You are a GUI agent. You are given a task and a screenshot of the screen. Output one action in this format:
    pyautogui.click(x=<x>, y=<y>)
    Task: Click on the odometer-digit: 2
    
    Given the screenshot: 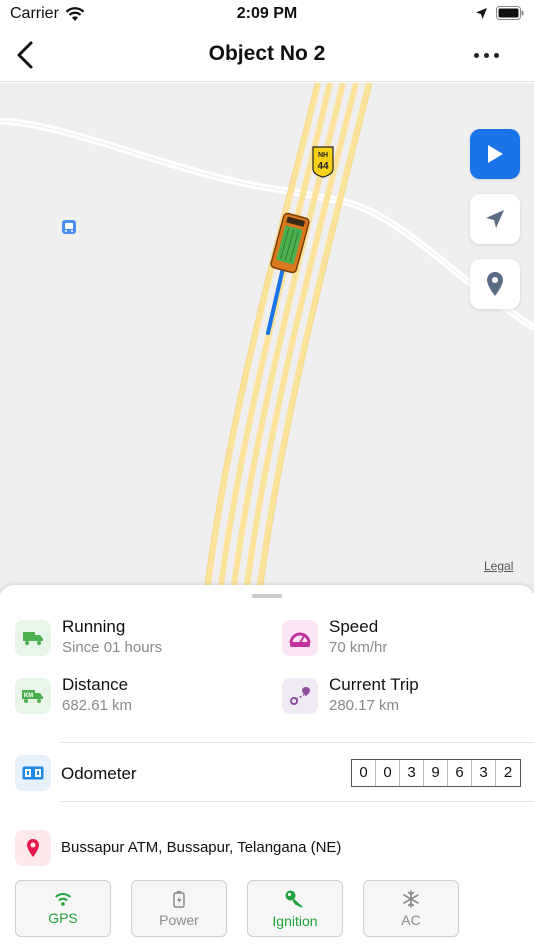 What is the action you would take?
    pyautogui.click(x=508, y=772)
    